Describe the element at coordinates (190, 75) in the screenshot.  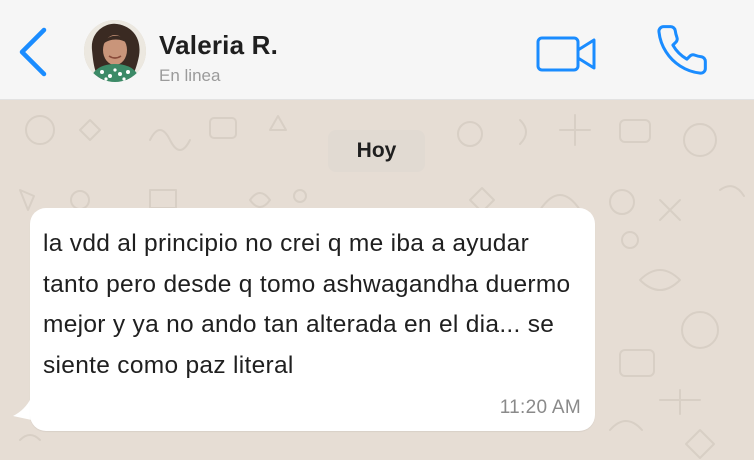
I see `contact-status: En linea` at that location.